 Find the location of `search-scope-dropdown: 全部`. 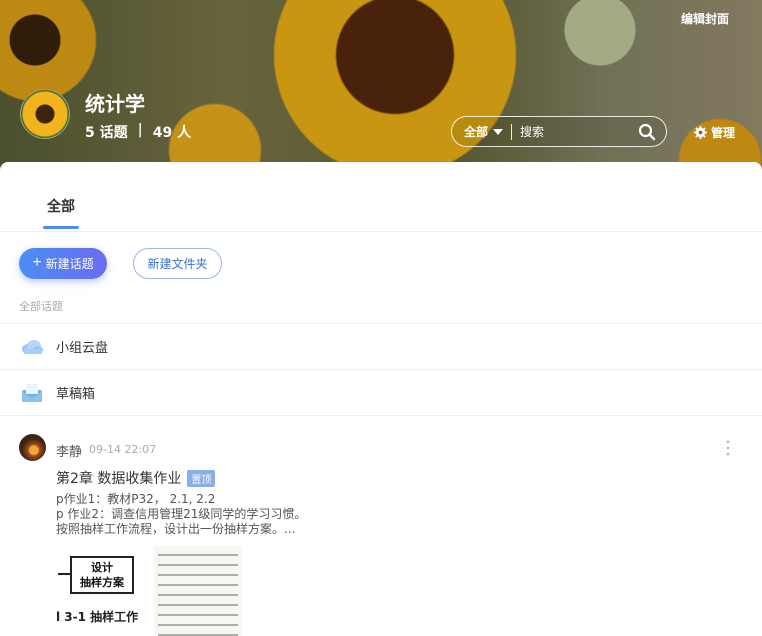

search-scope-dropdown: 全部 is located at coordinates (481, 131).